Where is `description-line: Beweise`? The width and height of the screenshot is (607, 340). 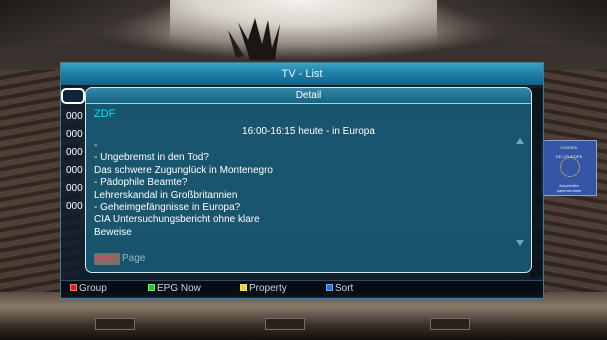
description-line: Beweise is located at coordinates (113, 232).